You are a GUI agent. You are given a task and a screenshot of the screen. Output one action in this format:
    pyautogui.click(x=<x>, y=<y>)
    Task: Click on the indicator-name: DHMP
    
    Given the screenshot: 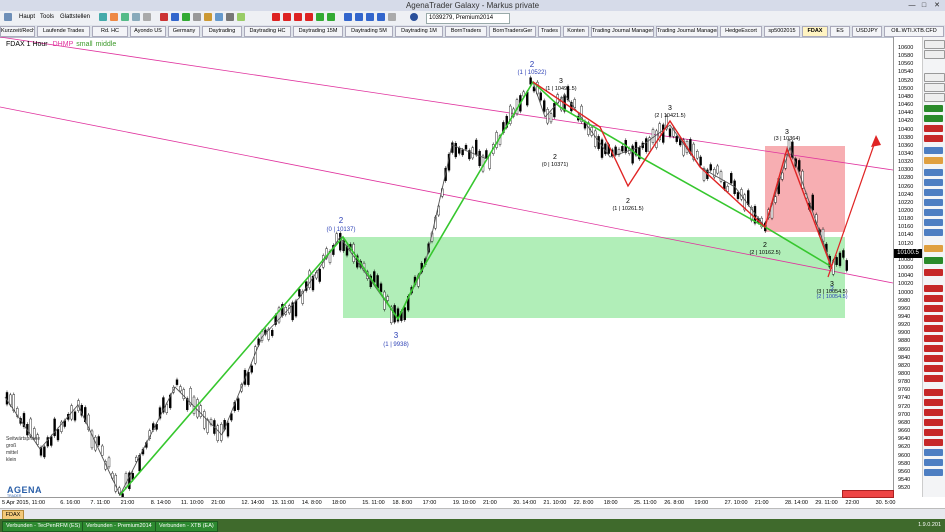 What is the action you would take?
    pyautogui.click(x=63, y=44)
    